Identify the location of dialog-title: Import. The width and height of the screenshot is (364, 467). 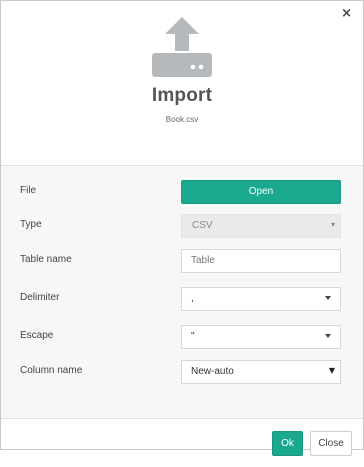
(182, 95).